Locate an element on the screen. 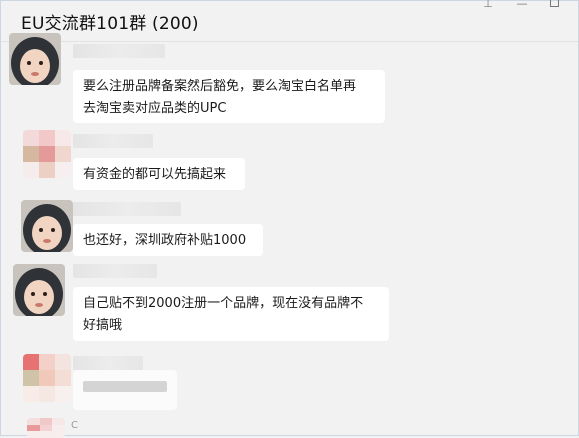  message-bubble: 要么注册品牌备案然后豁免，要么淘宝白名单再 去淘宝卖对应品类的UPC is located at coordinates (229, 96).